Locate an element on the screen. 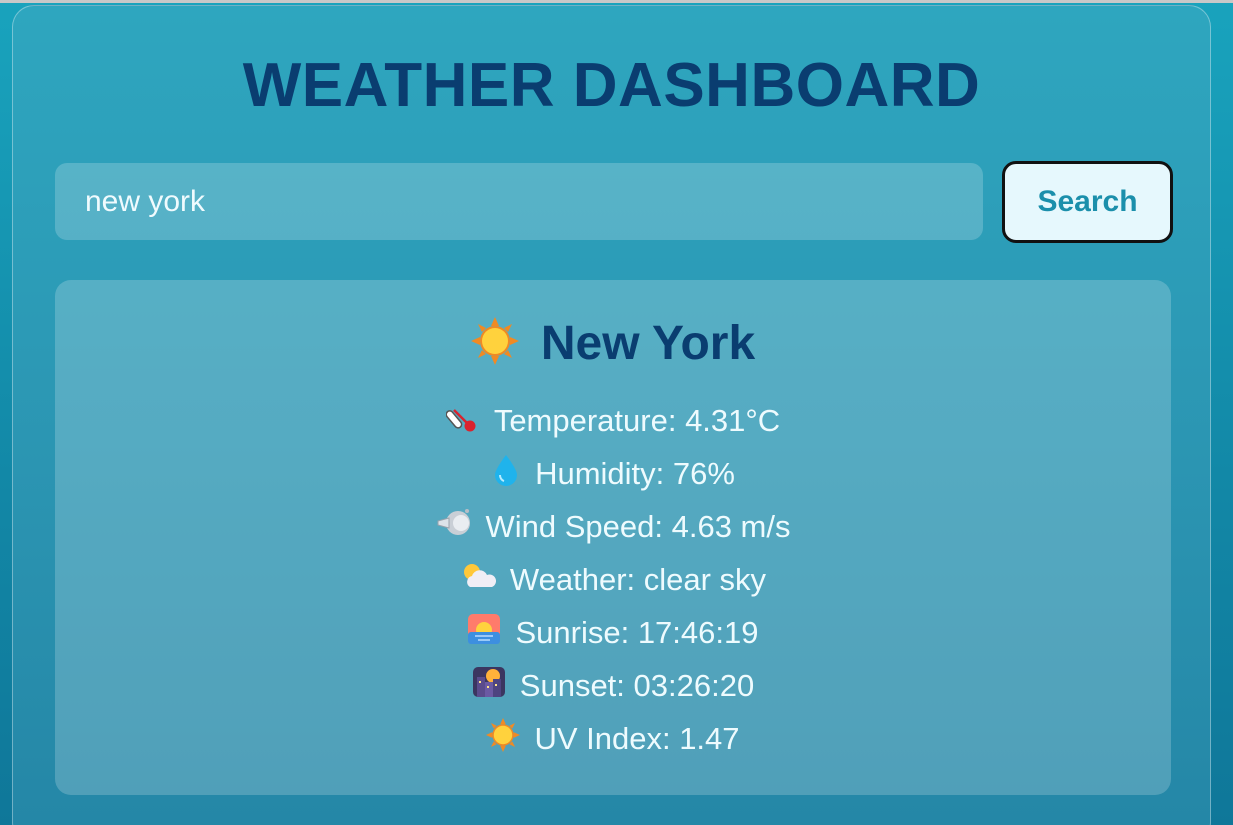 The height and width of the screenshot is (825, 1233). temperature-label: Temperature: 4.31°C is located at coordinates (637, 420).